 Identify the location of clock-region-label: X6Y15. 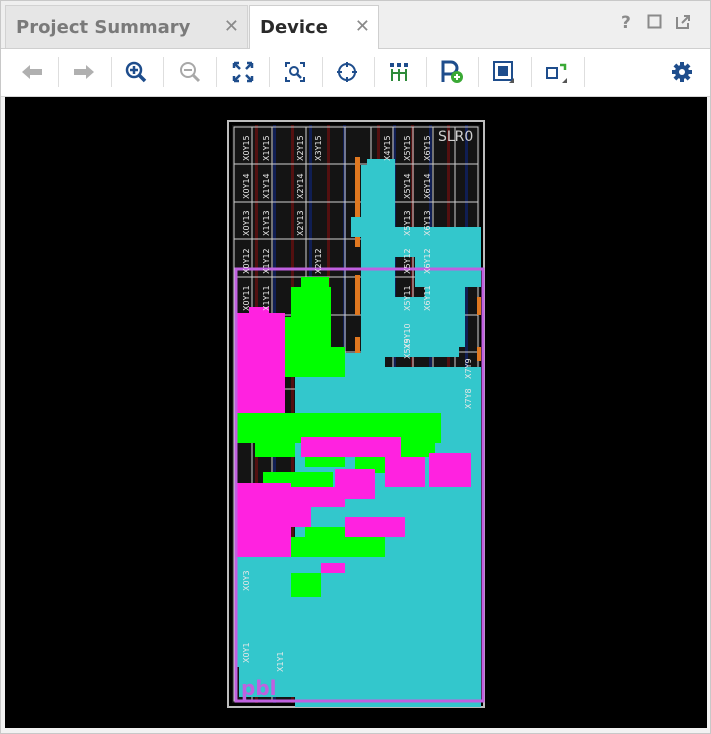
(427, 148).